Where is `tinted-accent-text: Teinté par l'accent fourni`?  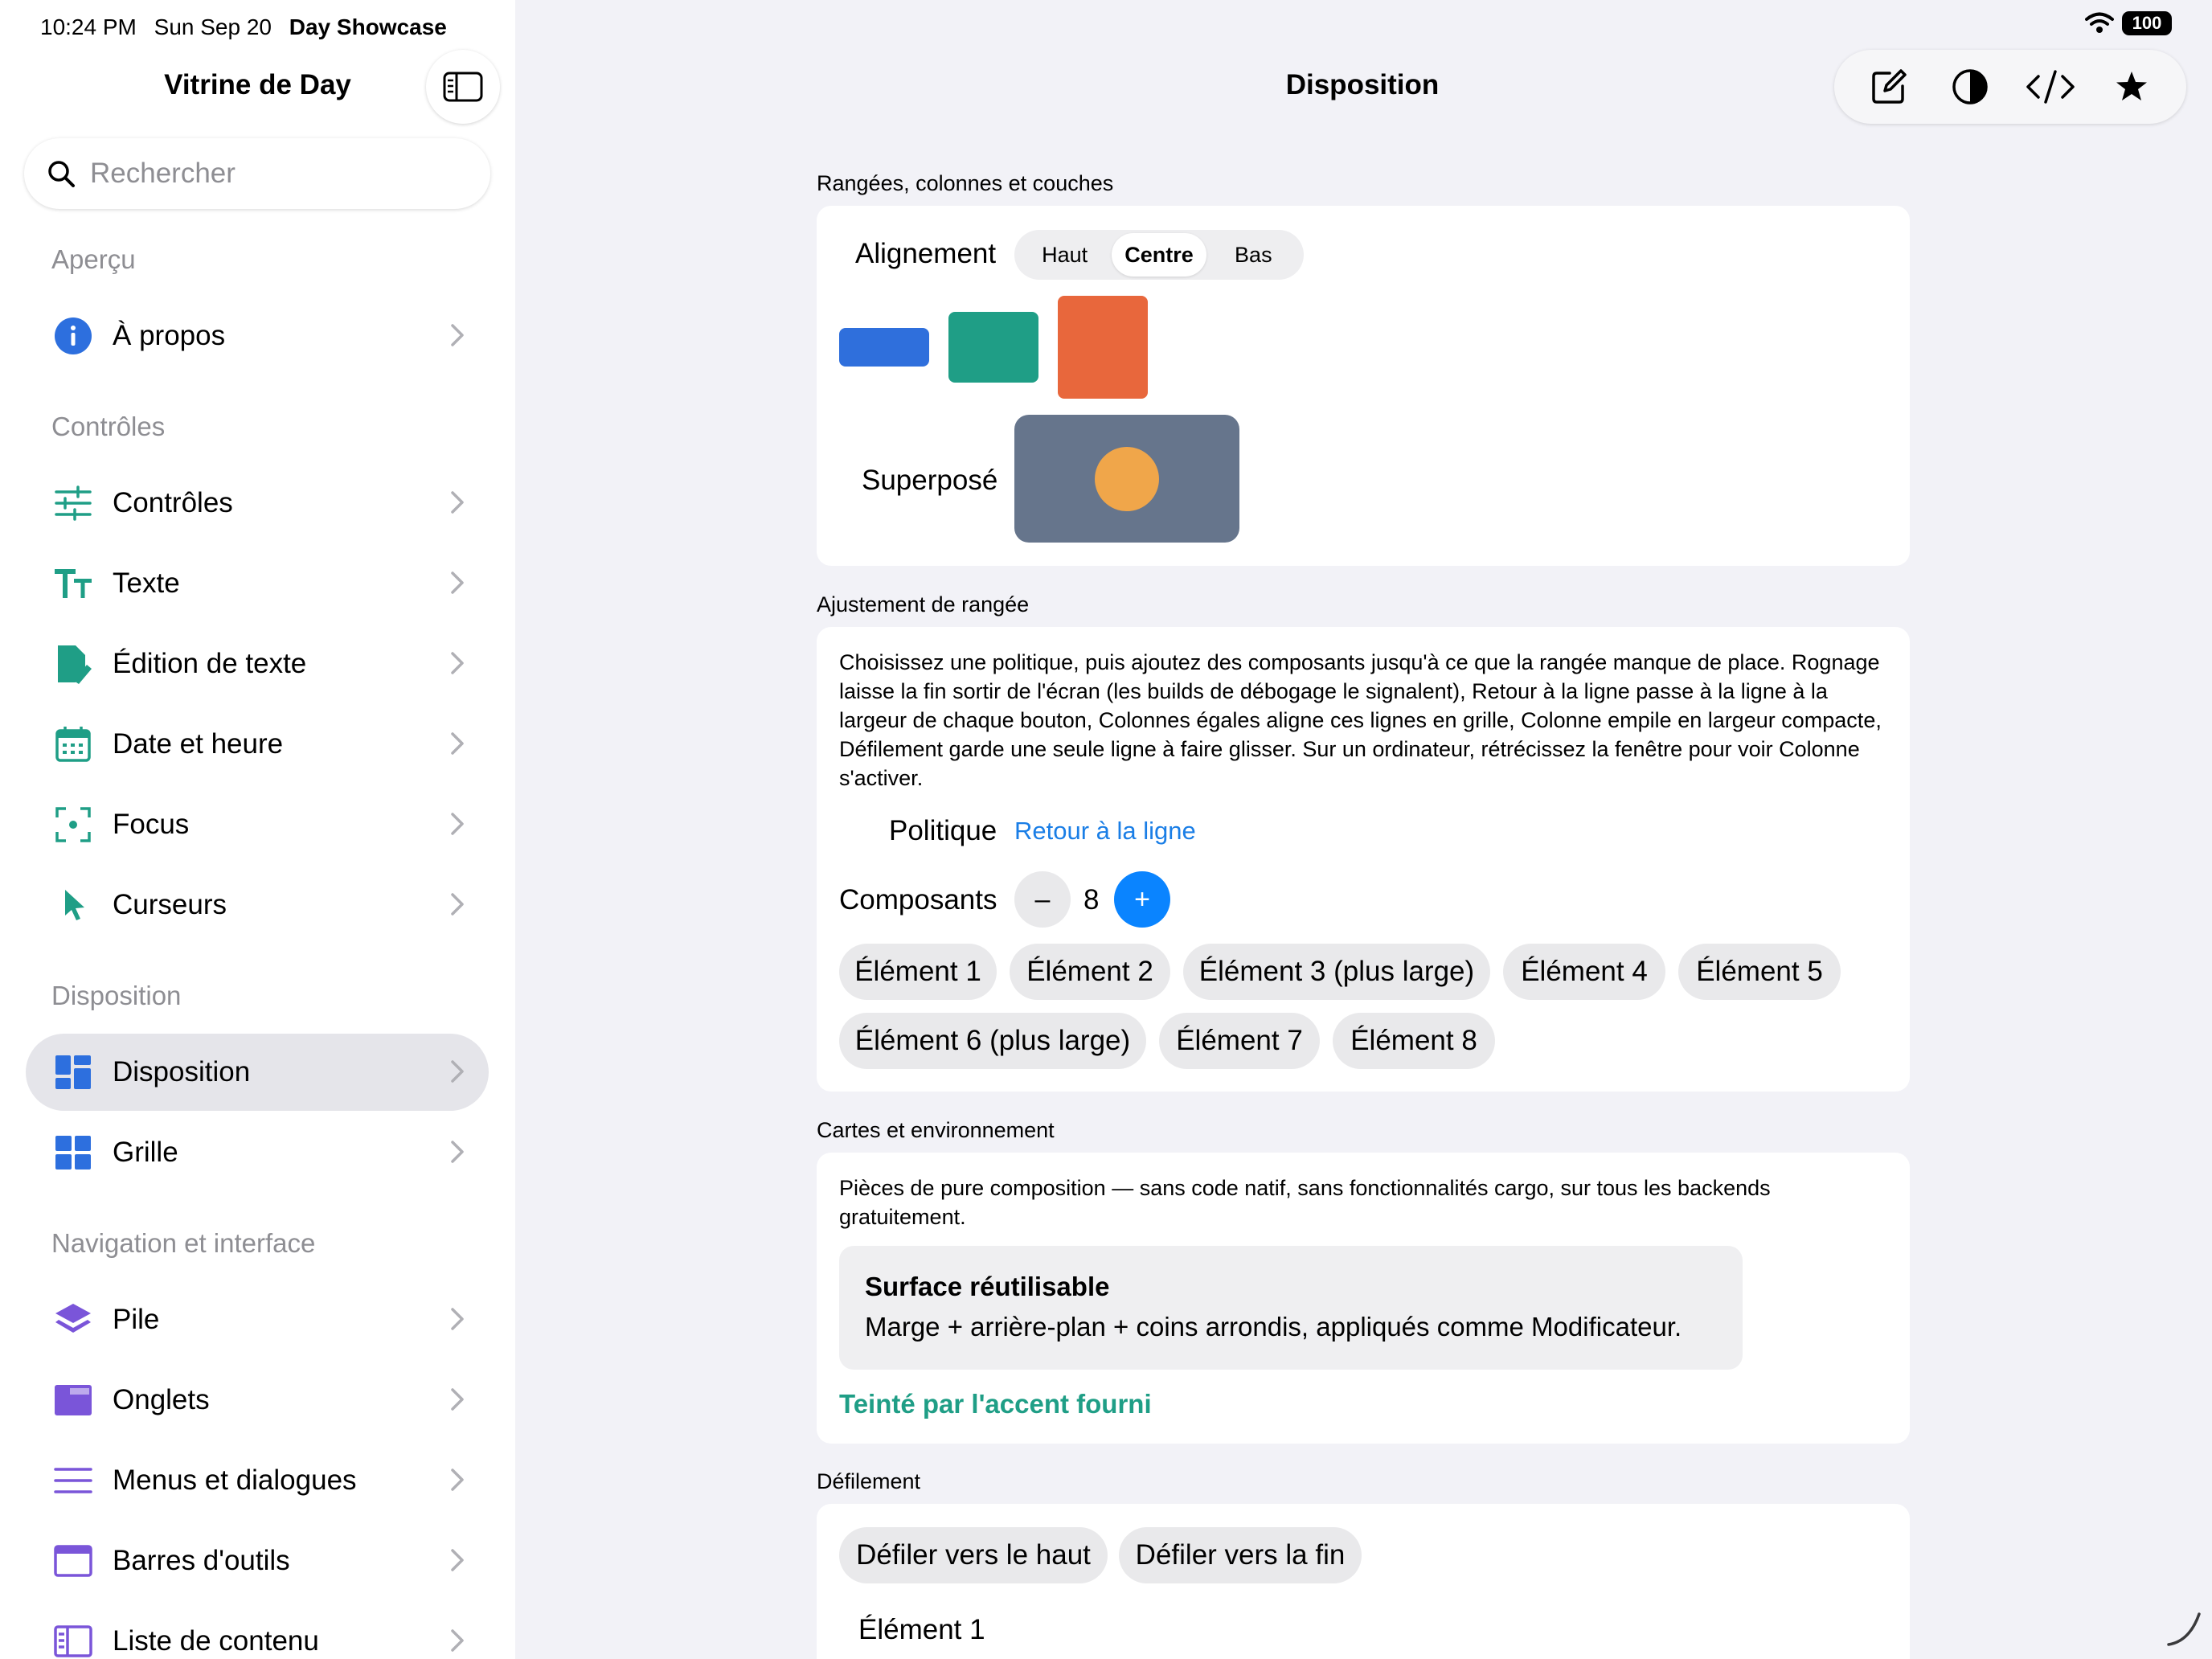
tinted-accent-text: Teinté par l'accent fourni is located at coordinates (995, 1404).